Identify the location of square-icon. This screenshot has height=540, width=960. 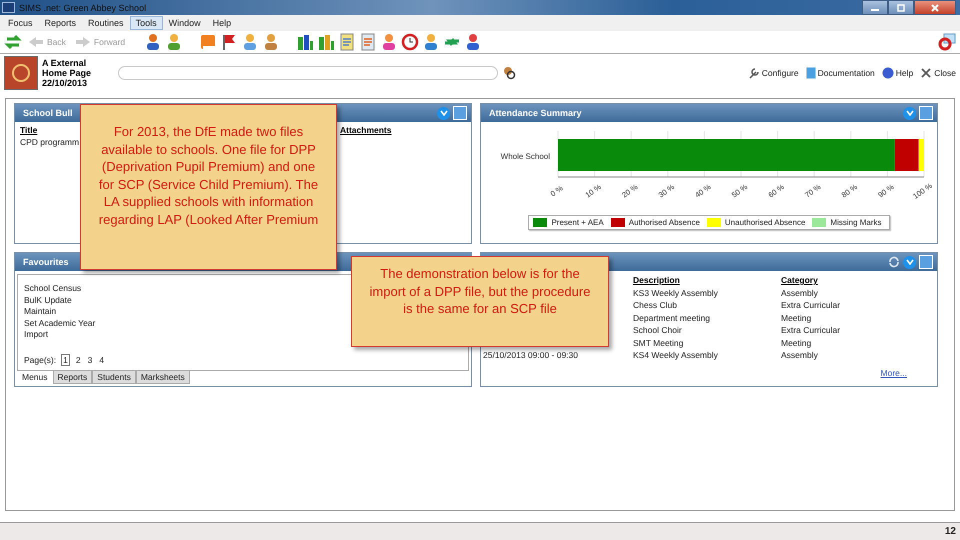
(901, 8).